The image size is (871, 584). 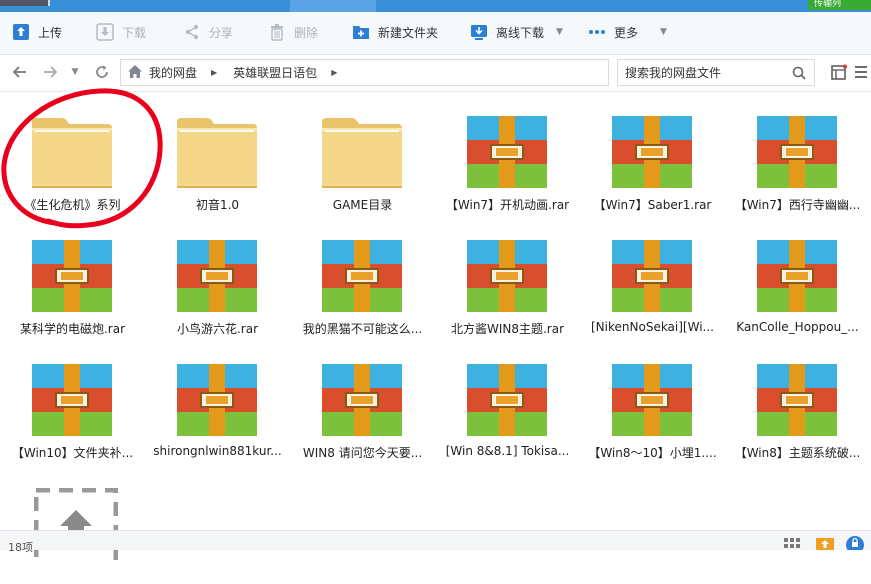 I want to click on upload-button: 上传, so click(x=37, y=32).